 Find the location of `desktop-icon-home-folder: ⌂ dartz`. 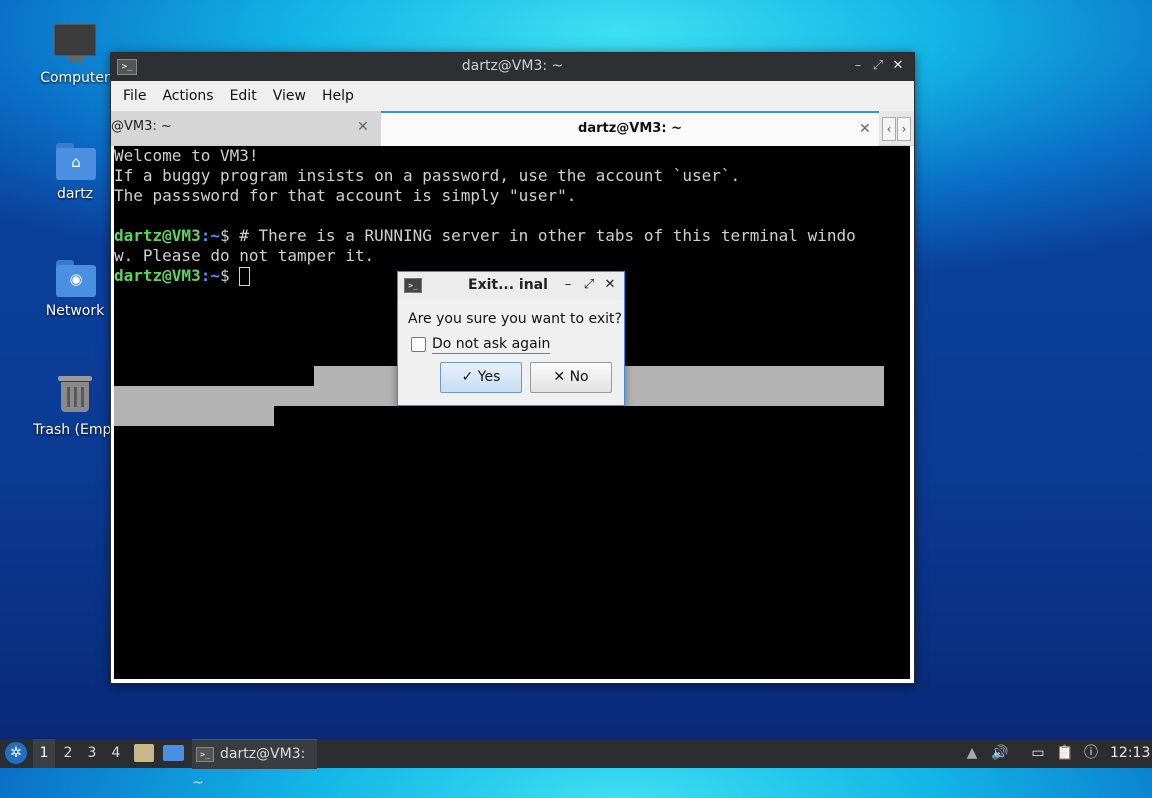

desktop-icon-home-folder: ⌂ dartz is located at coordinates (75, 171).